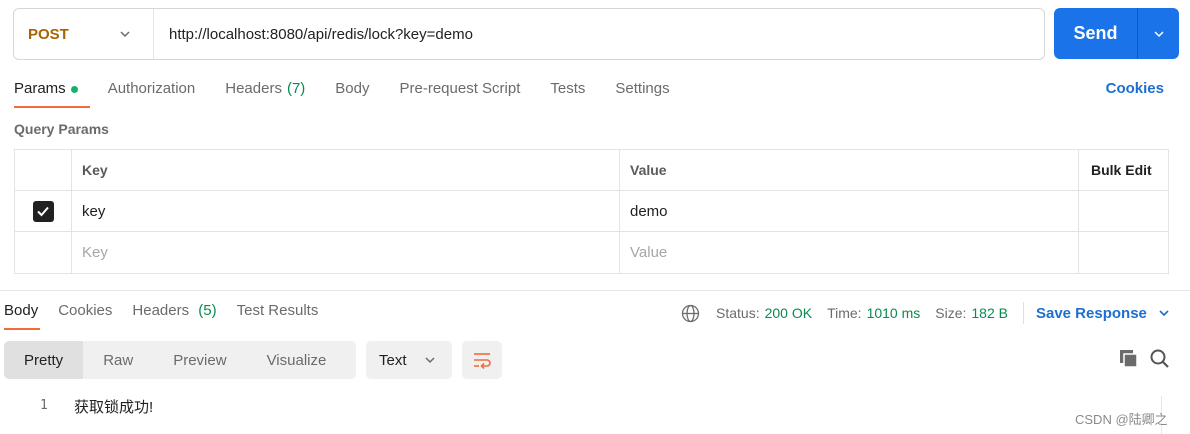  What do you see at coordinates (296, 88) in the screenshot?
I see `headers-count-badge: (7)` at bounding box center [296, 88].